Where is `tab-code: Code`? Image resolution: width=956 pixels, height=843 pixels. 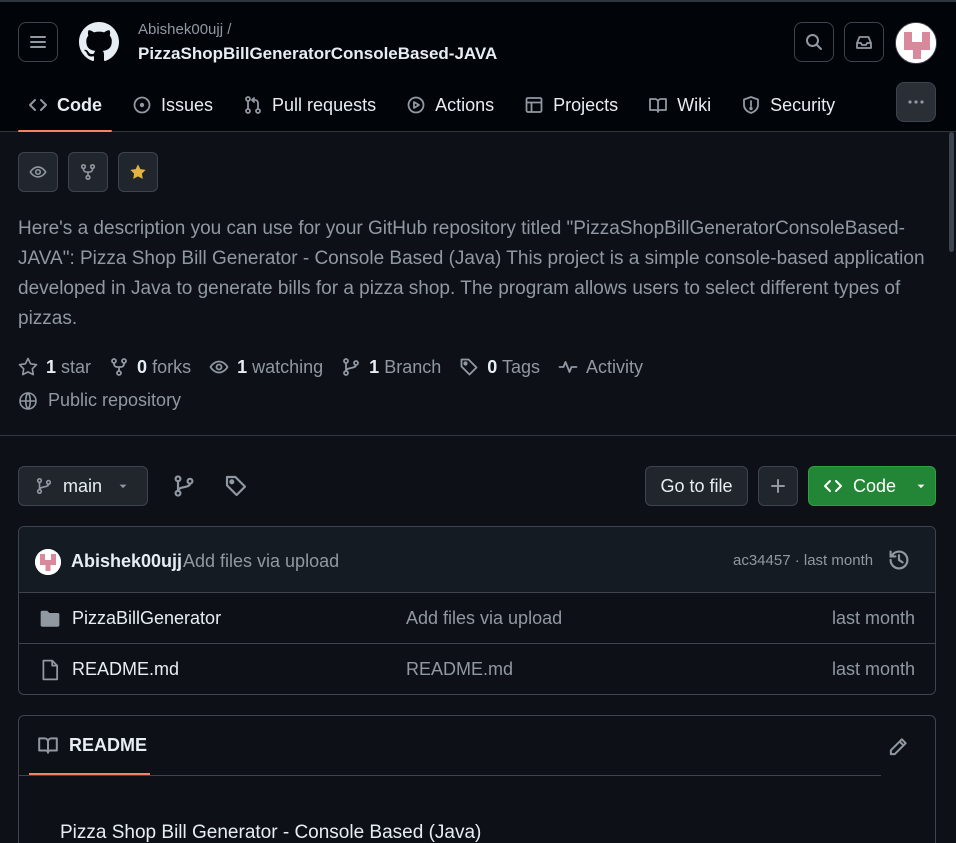 tab-code: Code is located at coordinates (65, 107).